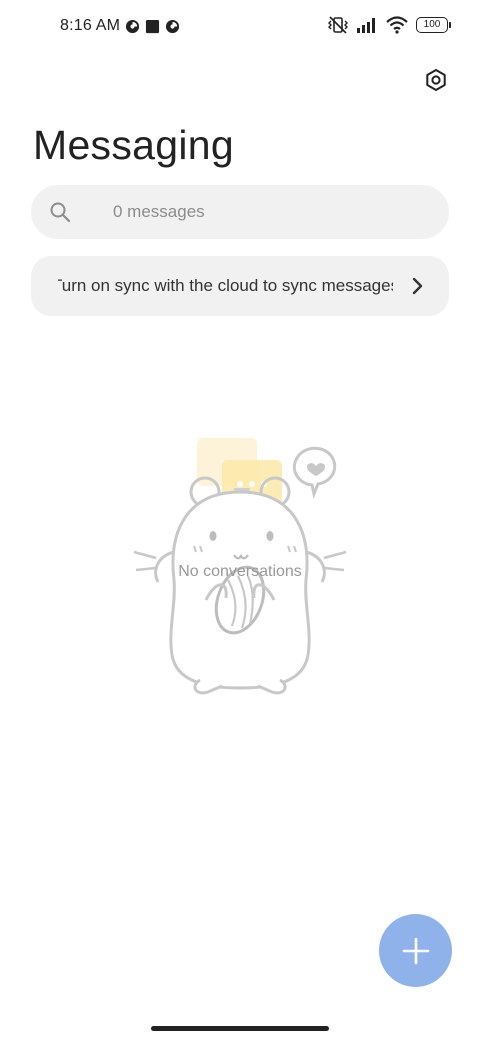 This screenshot has height=1040, width=480. Describe the element at coordinates (240, 28) in the screenshot. I see `status-bar: 8:16 AM 100` at that location.